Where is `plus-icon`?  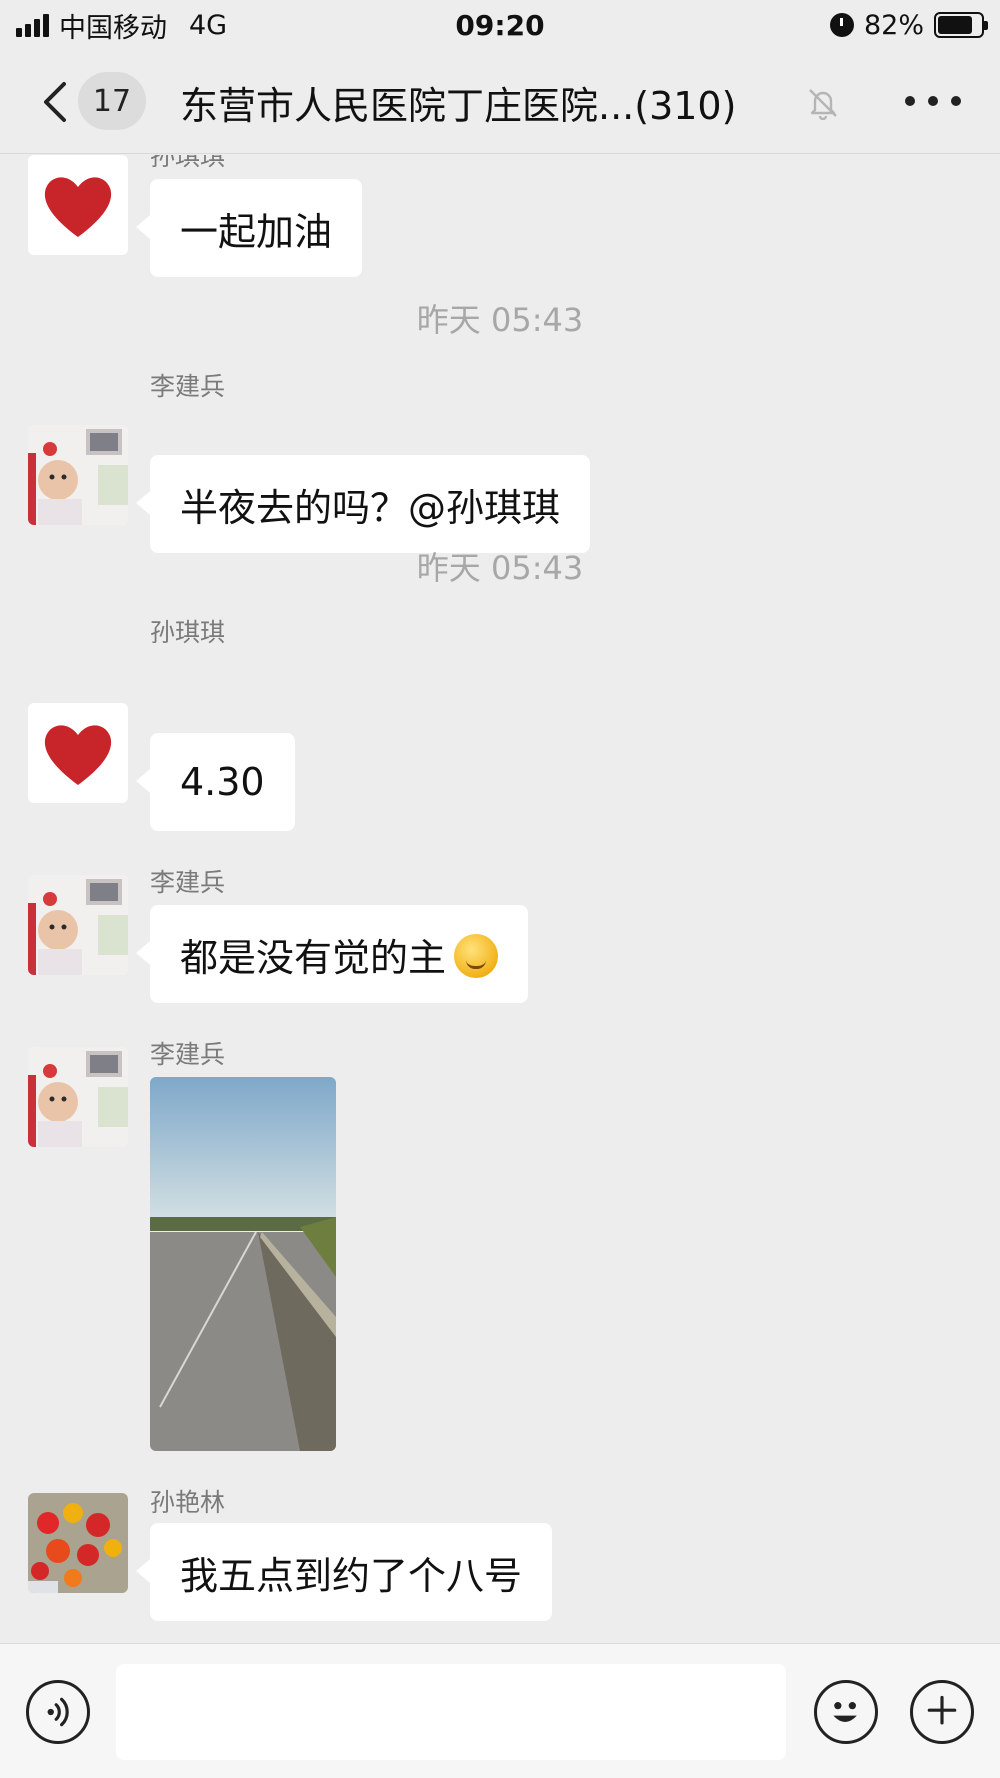
plus-icon is located at coordinates (942, 1710).